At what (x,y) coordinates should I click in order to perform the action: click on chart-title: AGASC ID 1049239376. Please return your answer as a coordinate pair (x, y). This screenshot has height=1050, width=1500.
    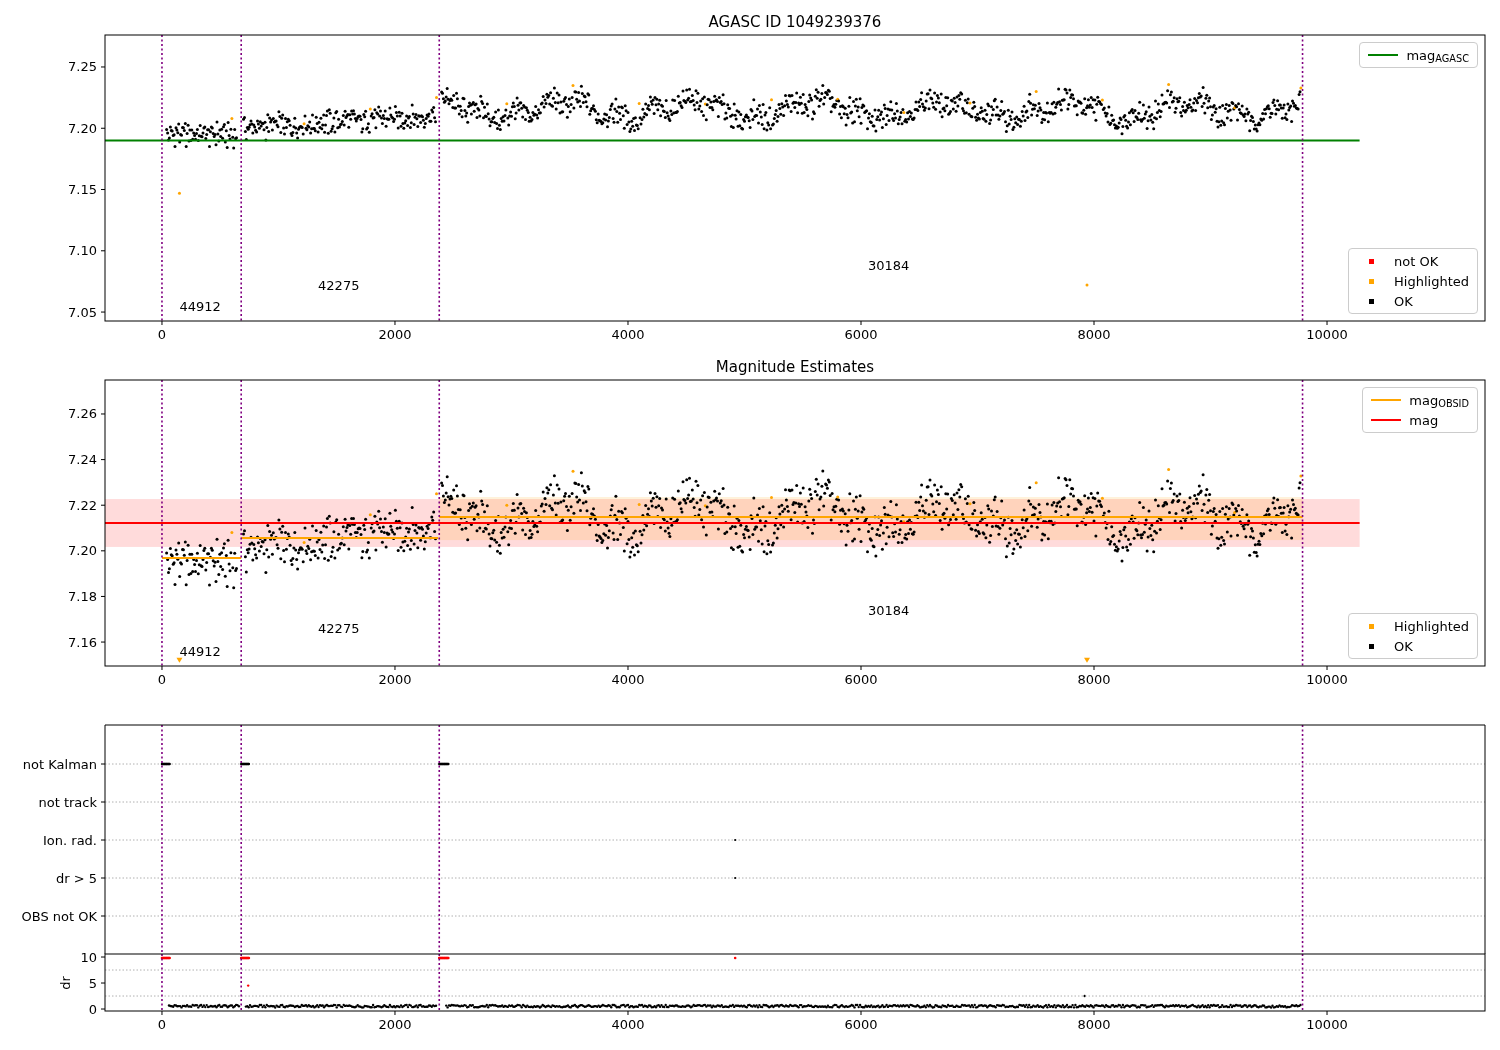
    Looking at the image, I should click on (795, 22).